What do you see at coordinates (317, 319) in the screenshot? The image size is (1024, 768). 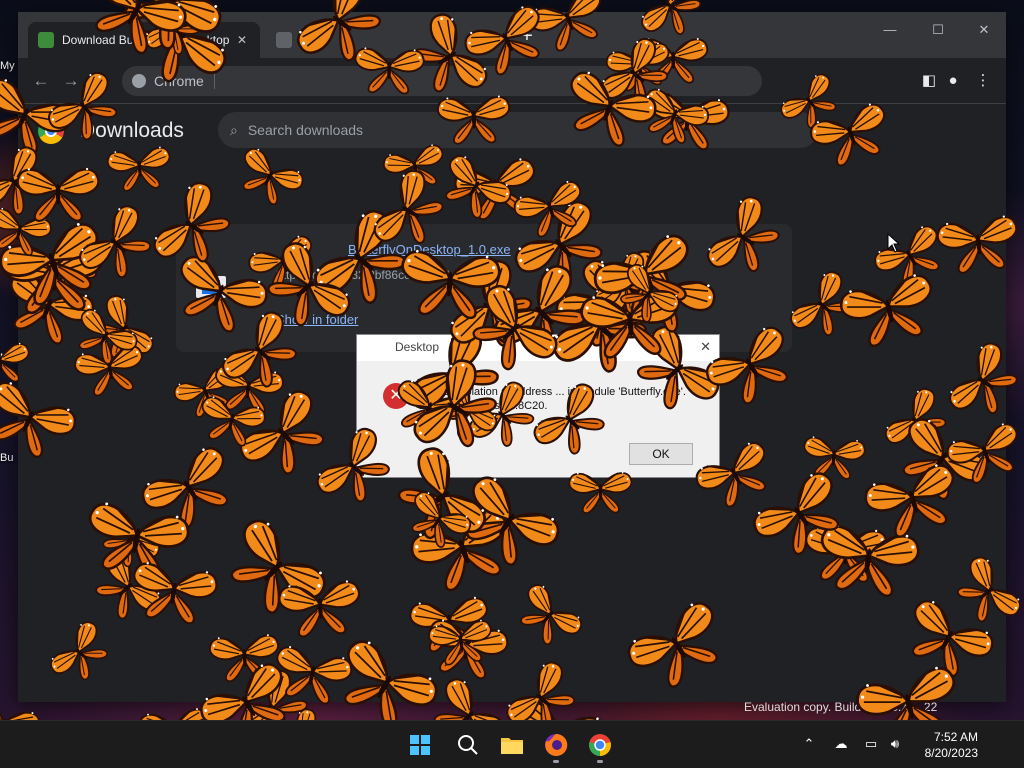 I see `show-in-folder-link: Show in folder` at bounding box center [317, 319].